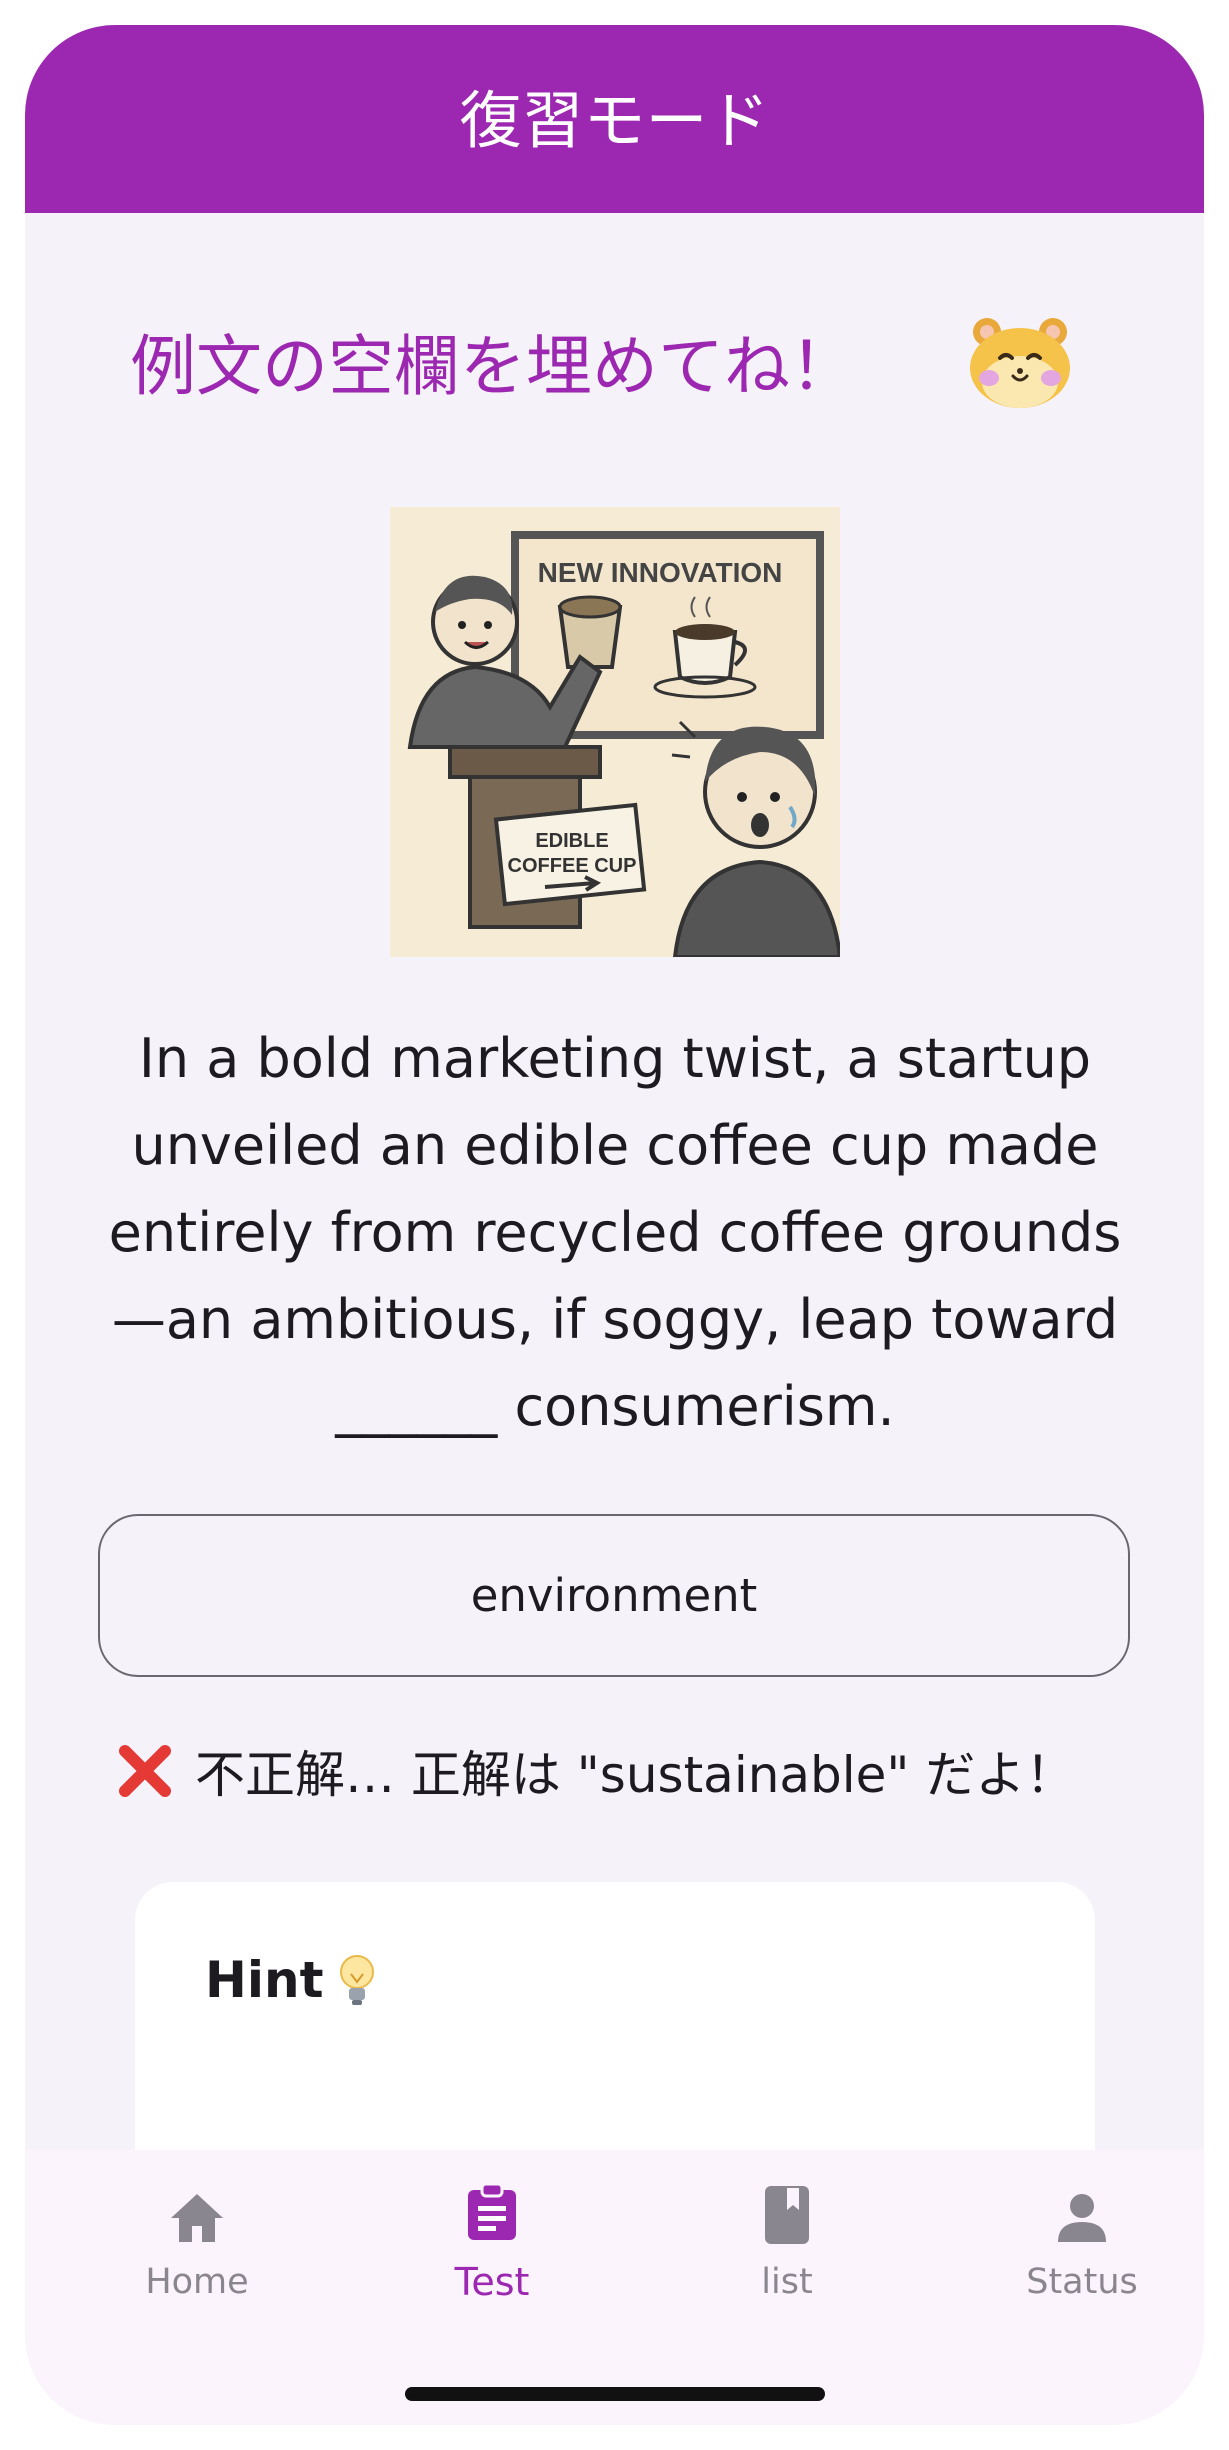  I want to click on app-bar: 復習モード, so click(614, 119).